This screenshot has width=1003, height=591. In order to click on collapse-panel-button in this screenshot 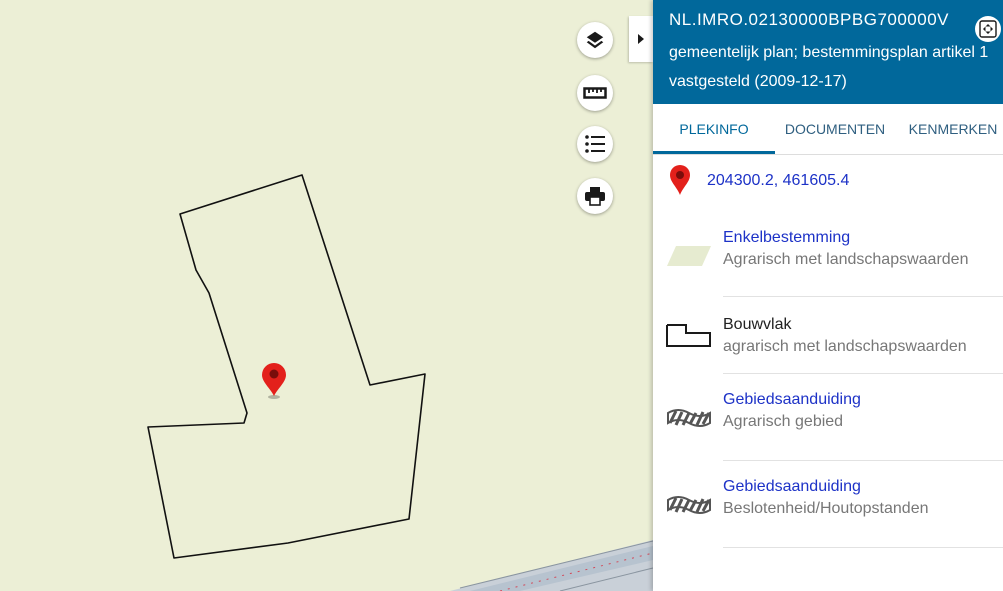, I will do `click(641, 39)`.